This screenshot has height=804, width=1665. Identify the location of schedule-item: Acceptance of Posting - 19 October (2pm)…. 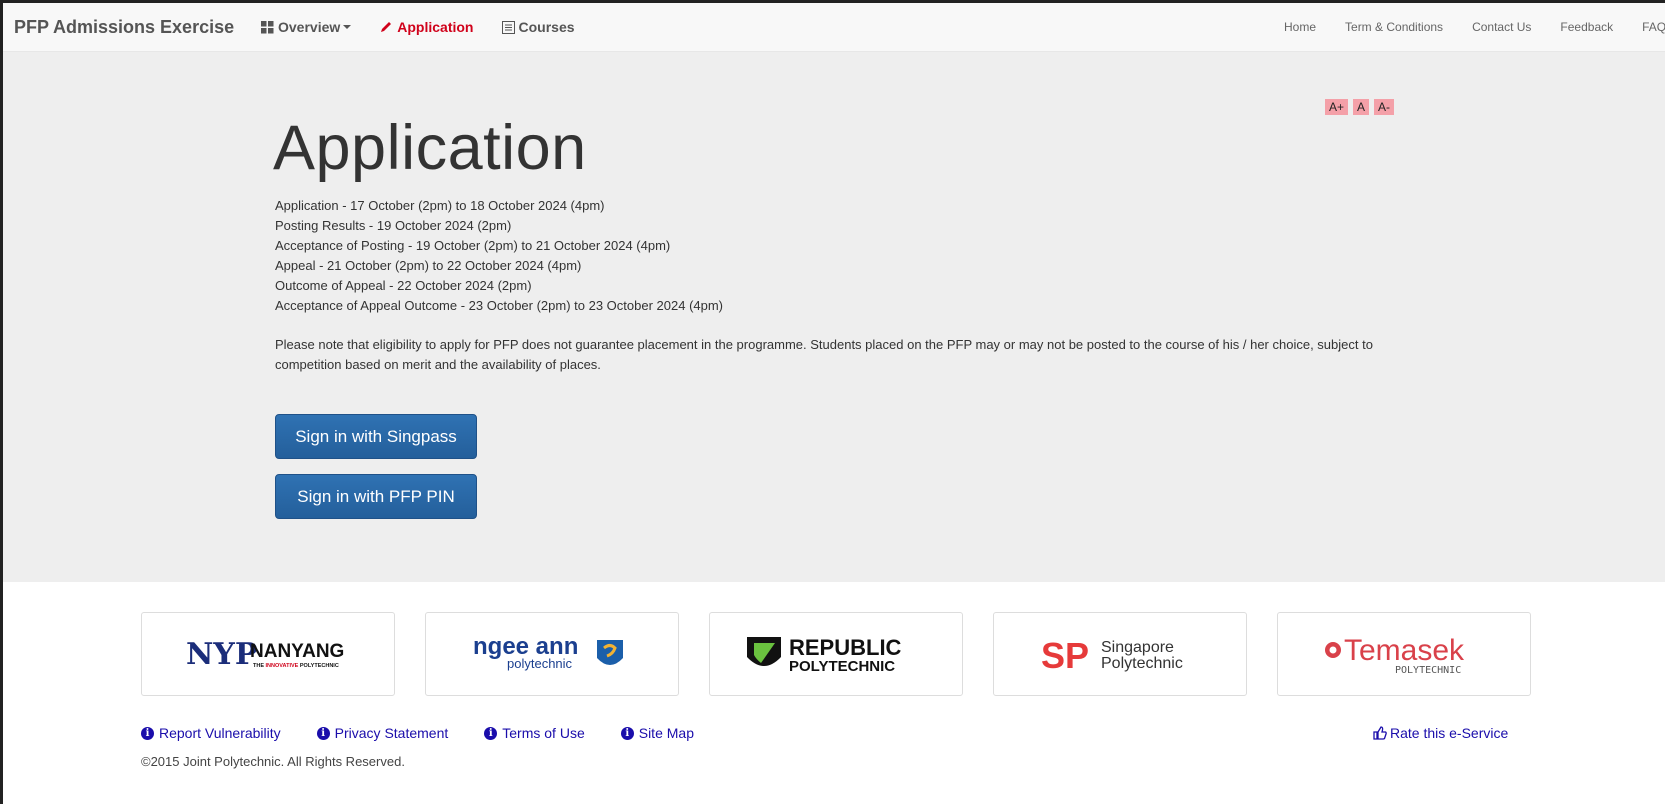
(473, 245).